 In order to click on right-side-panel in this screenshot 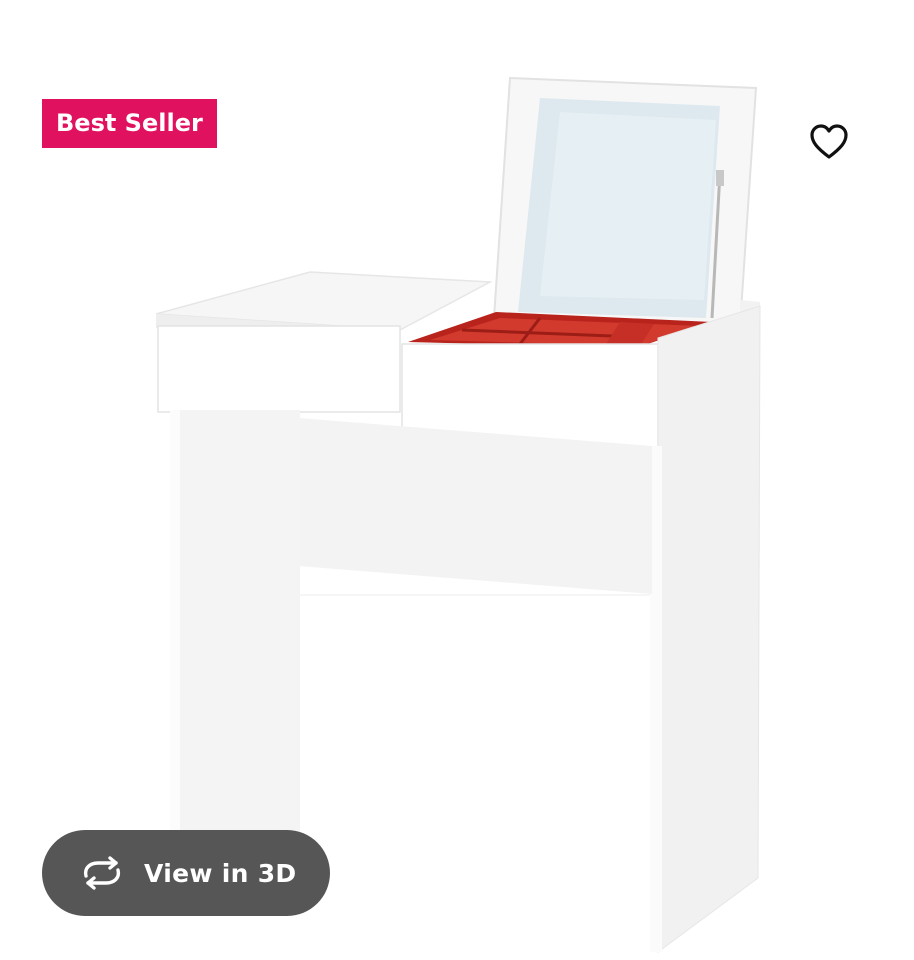, I will do `click(705, 629)`.